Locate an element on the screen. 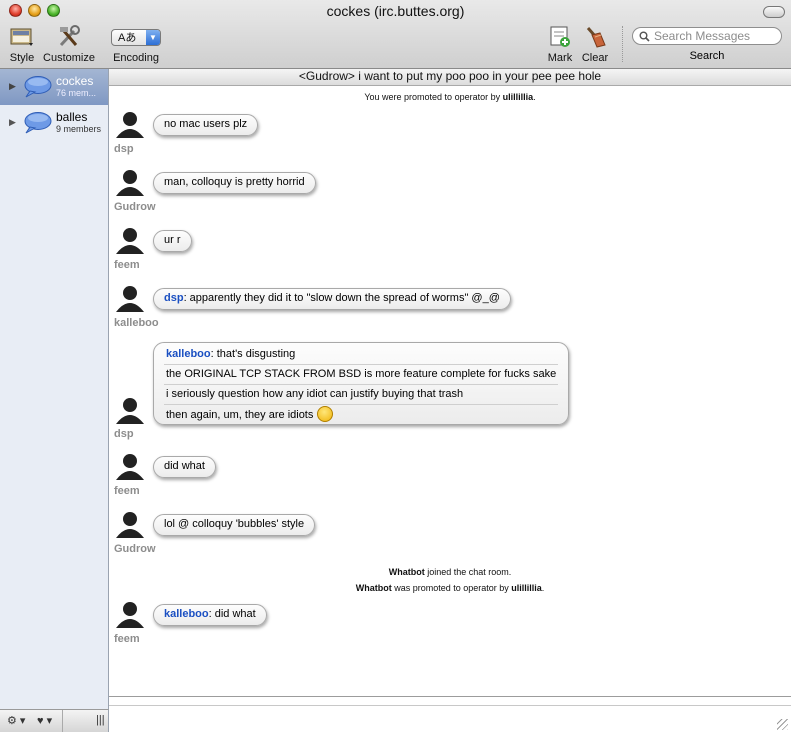 Image resolution: width=791 pixels, height=732 pixels. message-bubble: did what is located at coordinates (184, 467).